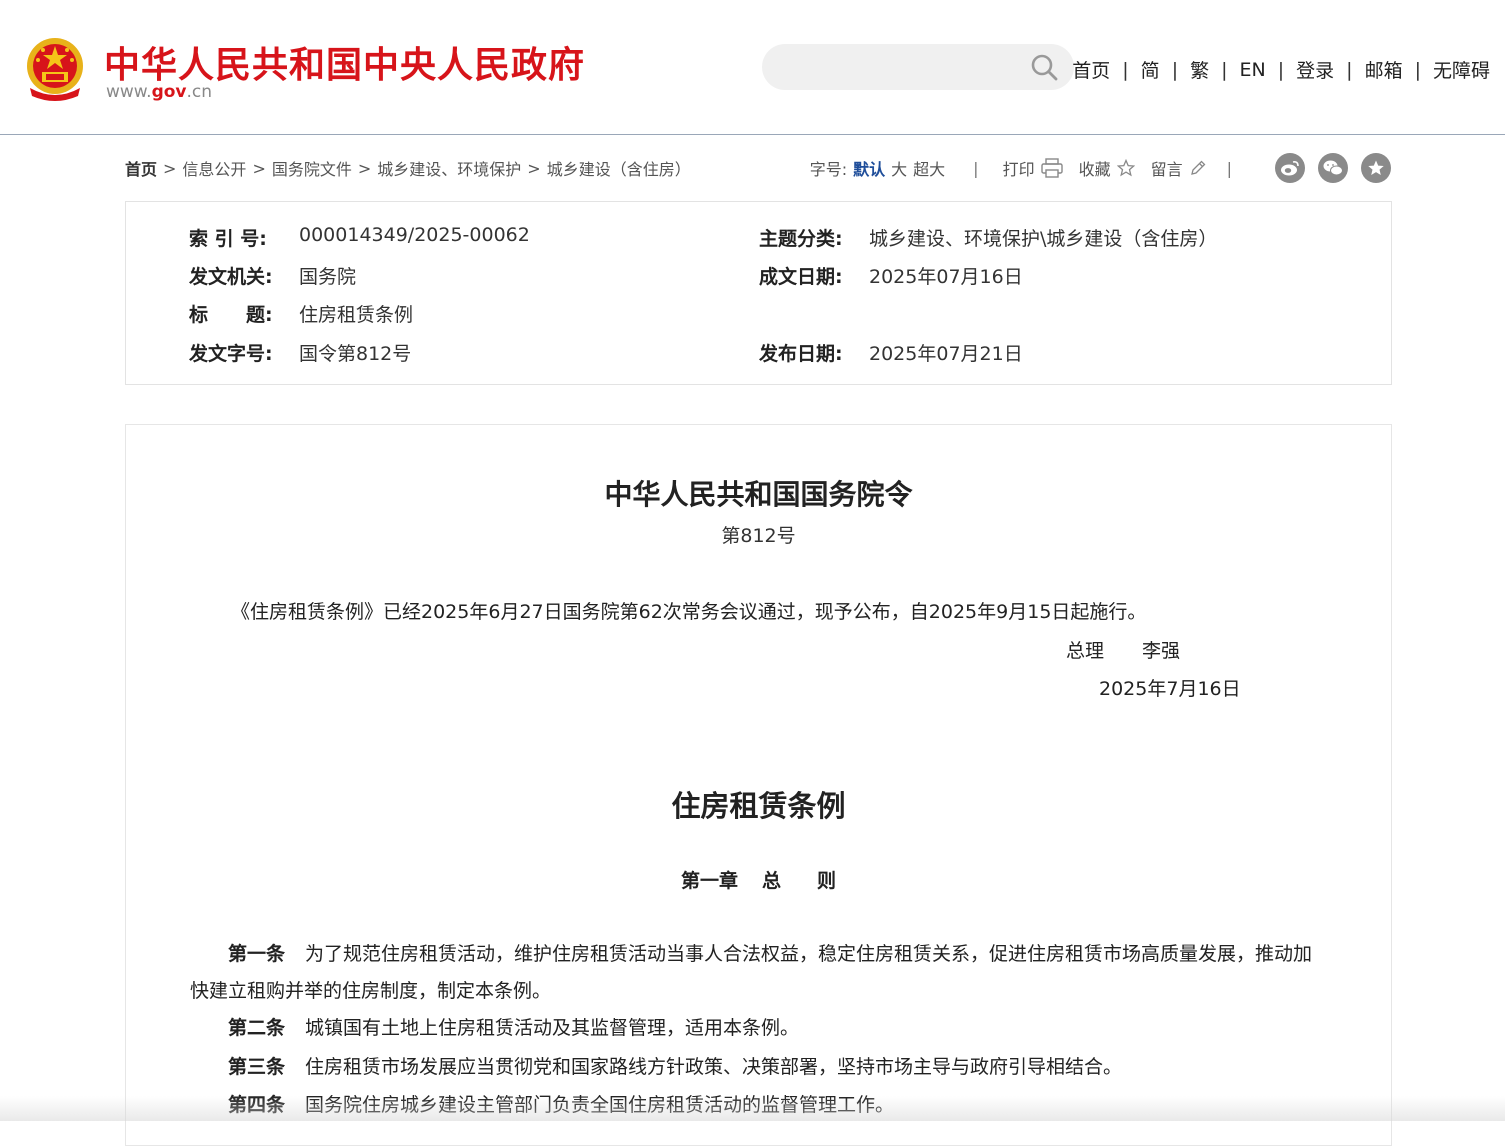 The height and width of the screenshot is (1146, 1505). I want to click on index-no-label: 索 引 号:, so click(228, 239).